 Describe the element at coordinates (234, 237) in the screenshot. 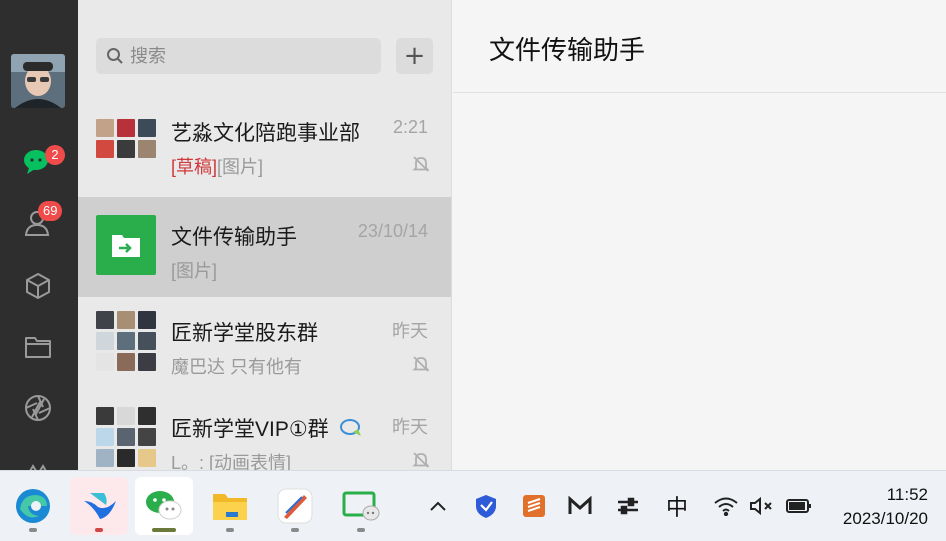

I see `chat-name: 文件传输助手` at that location.